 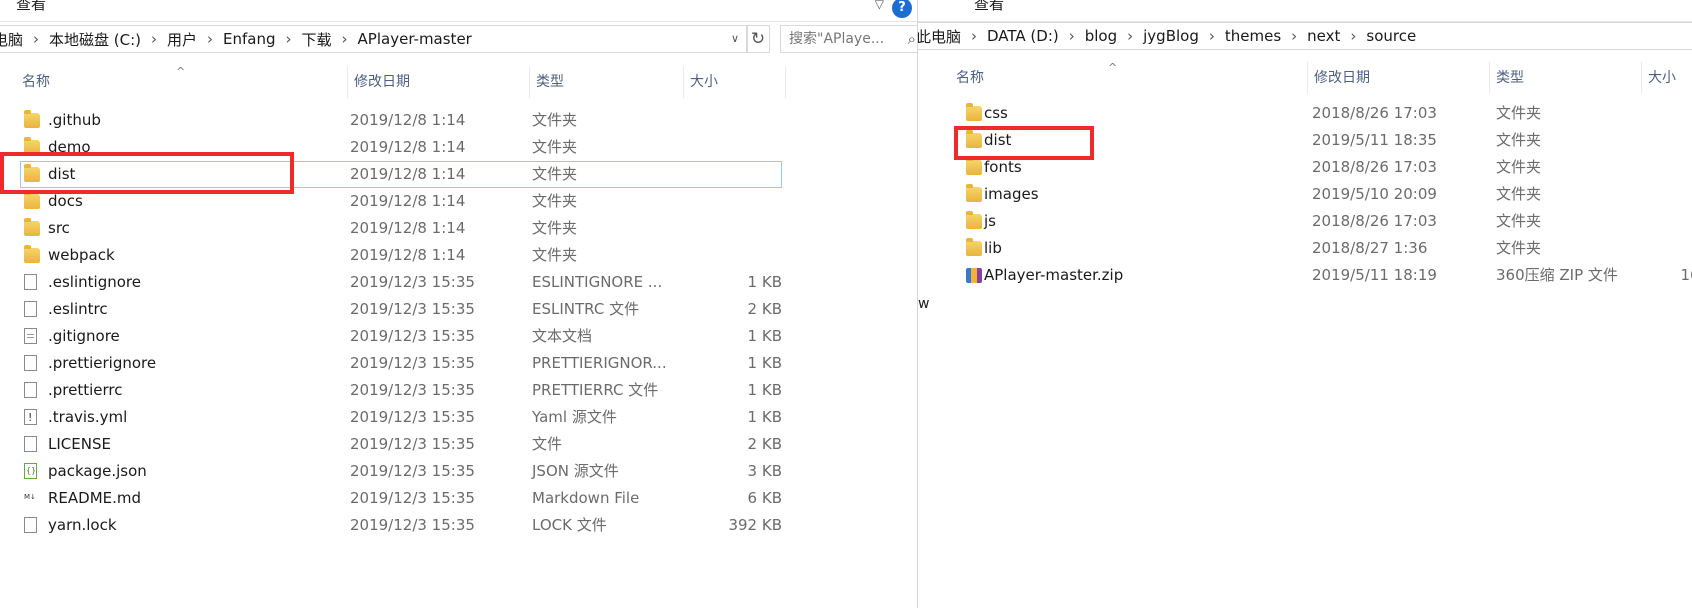 I want to click on file-name: .prettierignore, so click(x=102, y=363).